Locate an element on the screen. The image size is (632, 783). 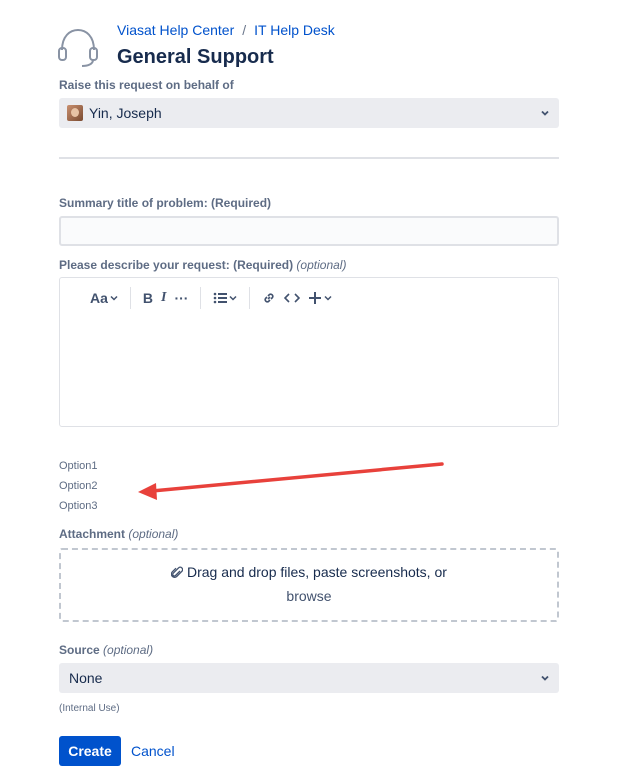
code-button is located at coordinates (292, 298).